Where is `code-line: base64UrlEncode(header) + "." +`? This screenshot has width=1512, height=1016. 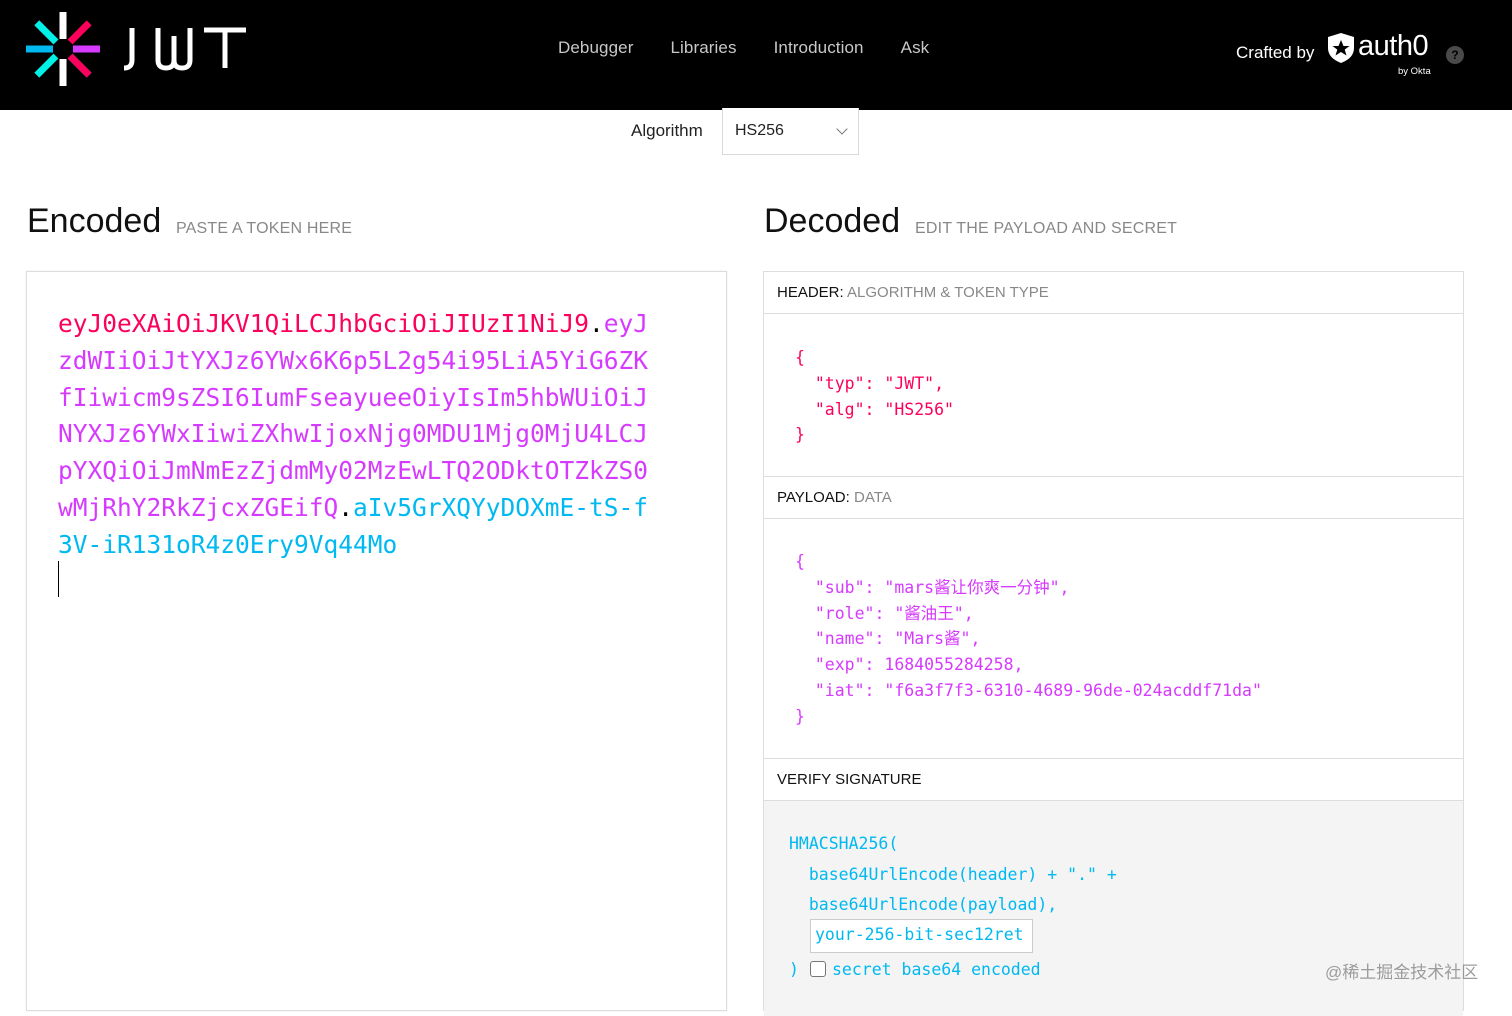 code-line: base64UrlEncode(header) + "." + is located at coordinates (953, 874).